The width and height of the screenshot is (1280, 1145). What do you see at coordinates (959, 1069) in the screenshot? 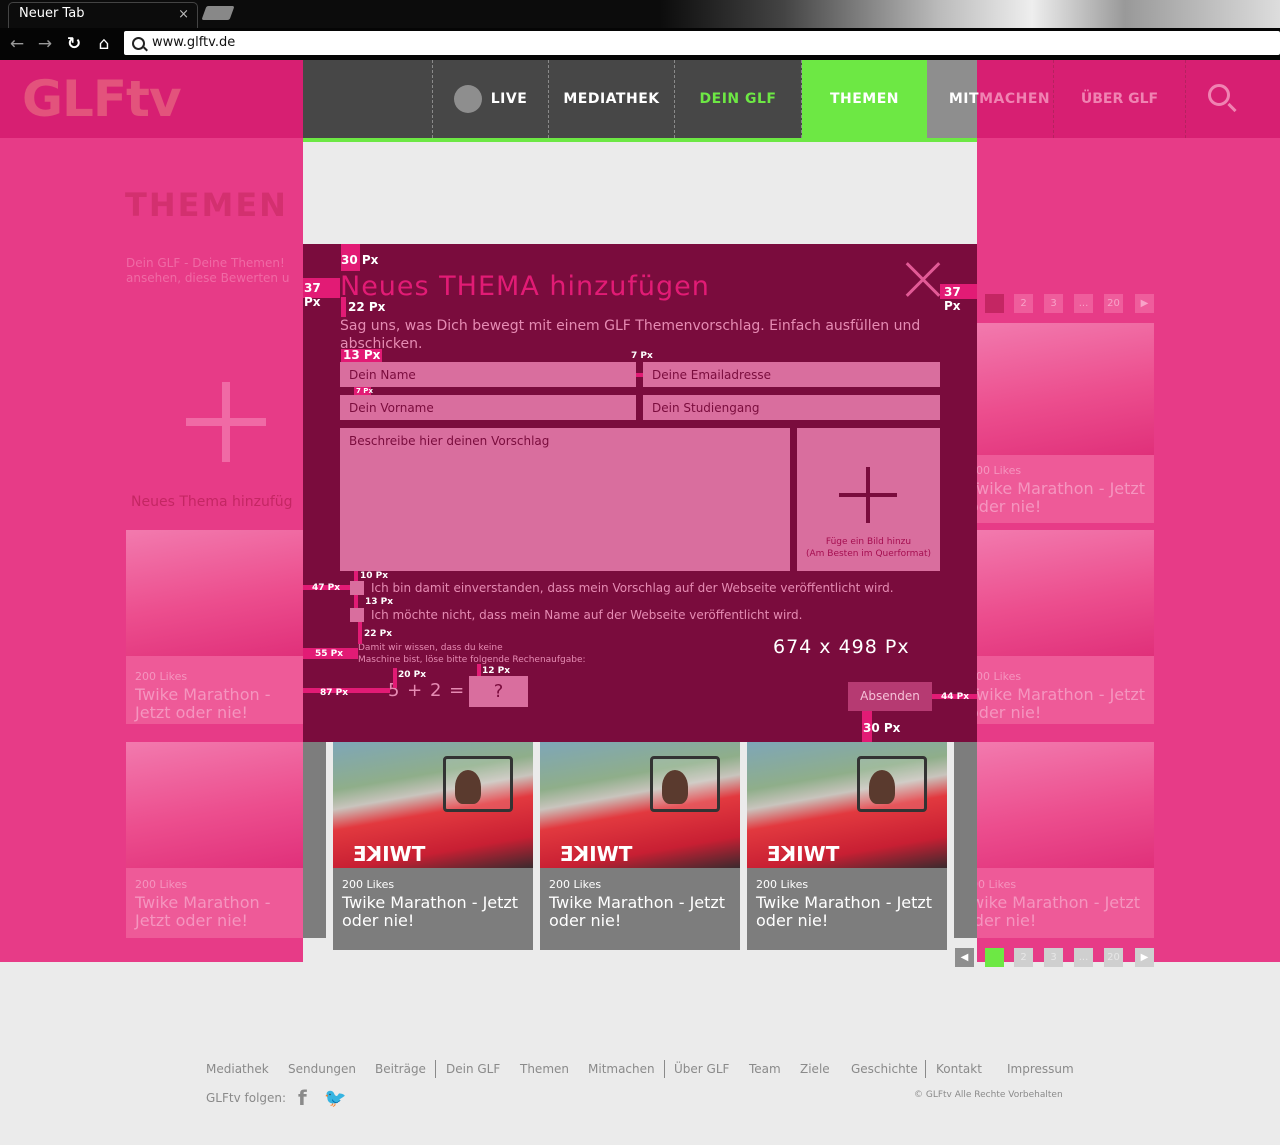
I see `footer-link-kontakt: Kontakt` at bounding box center [959, 1069].